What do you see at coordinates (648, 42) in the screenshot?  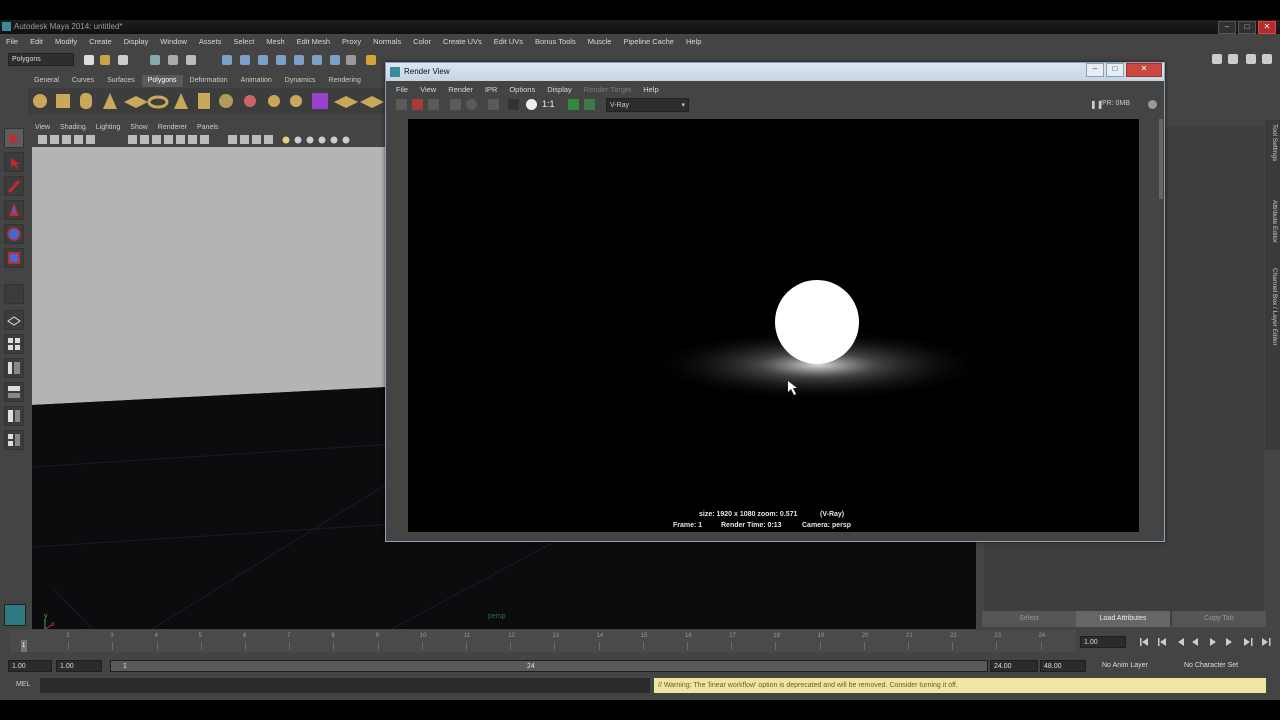 I see `menu-pipeline-cache: Pipeline Cache` at bounding box center [648, 42].